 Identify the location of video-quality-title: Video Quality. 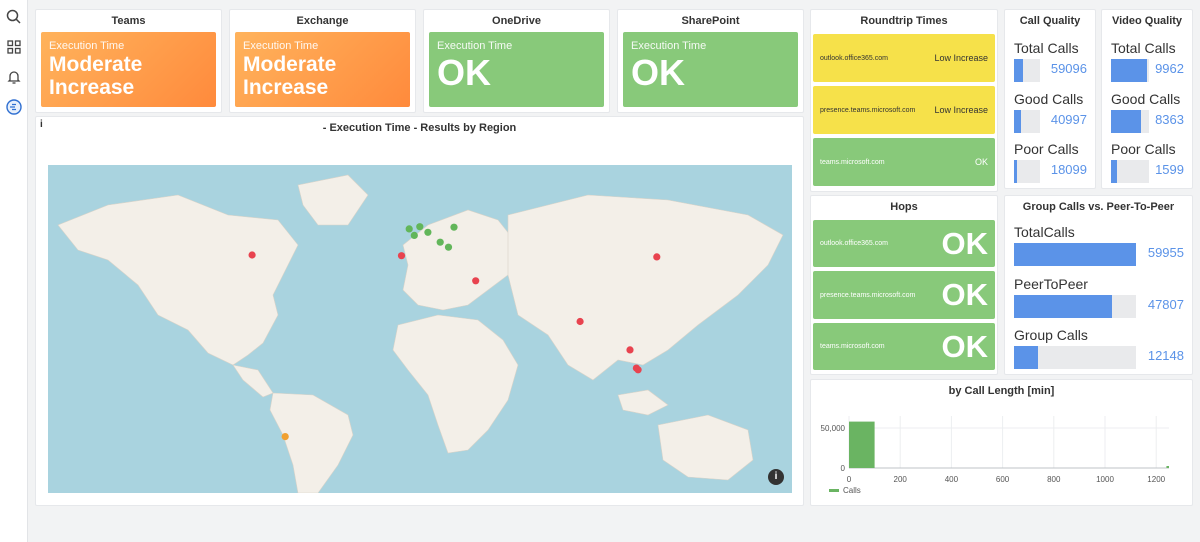
(1147, 21).